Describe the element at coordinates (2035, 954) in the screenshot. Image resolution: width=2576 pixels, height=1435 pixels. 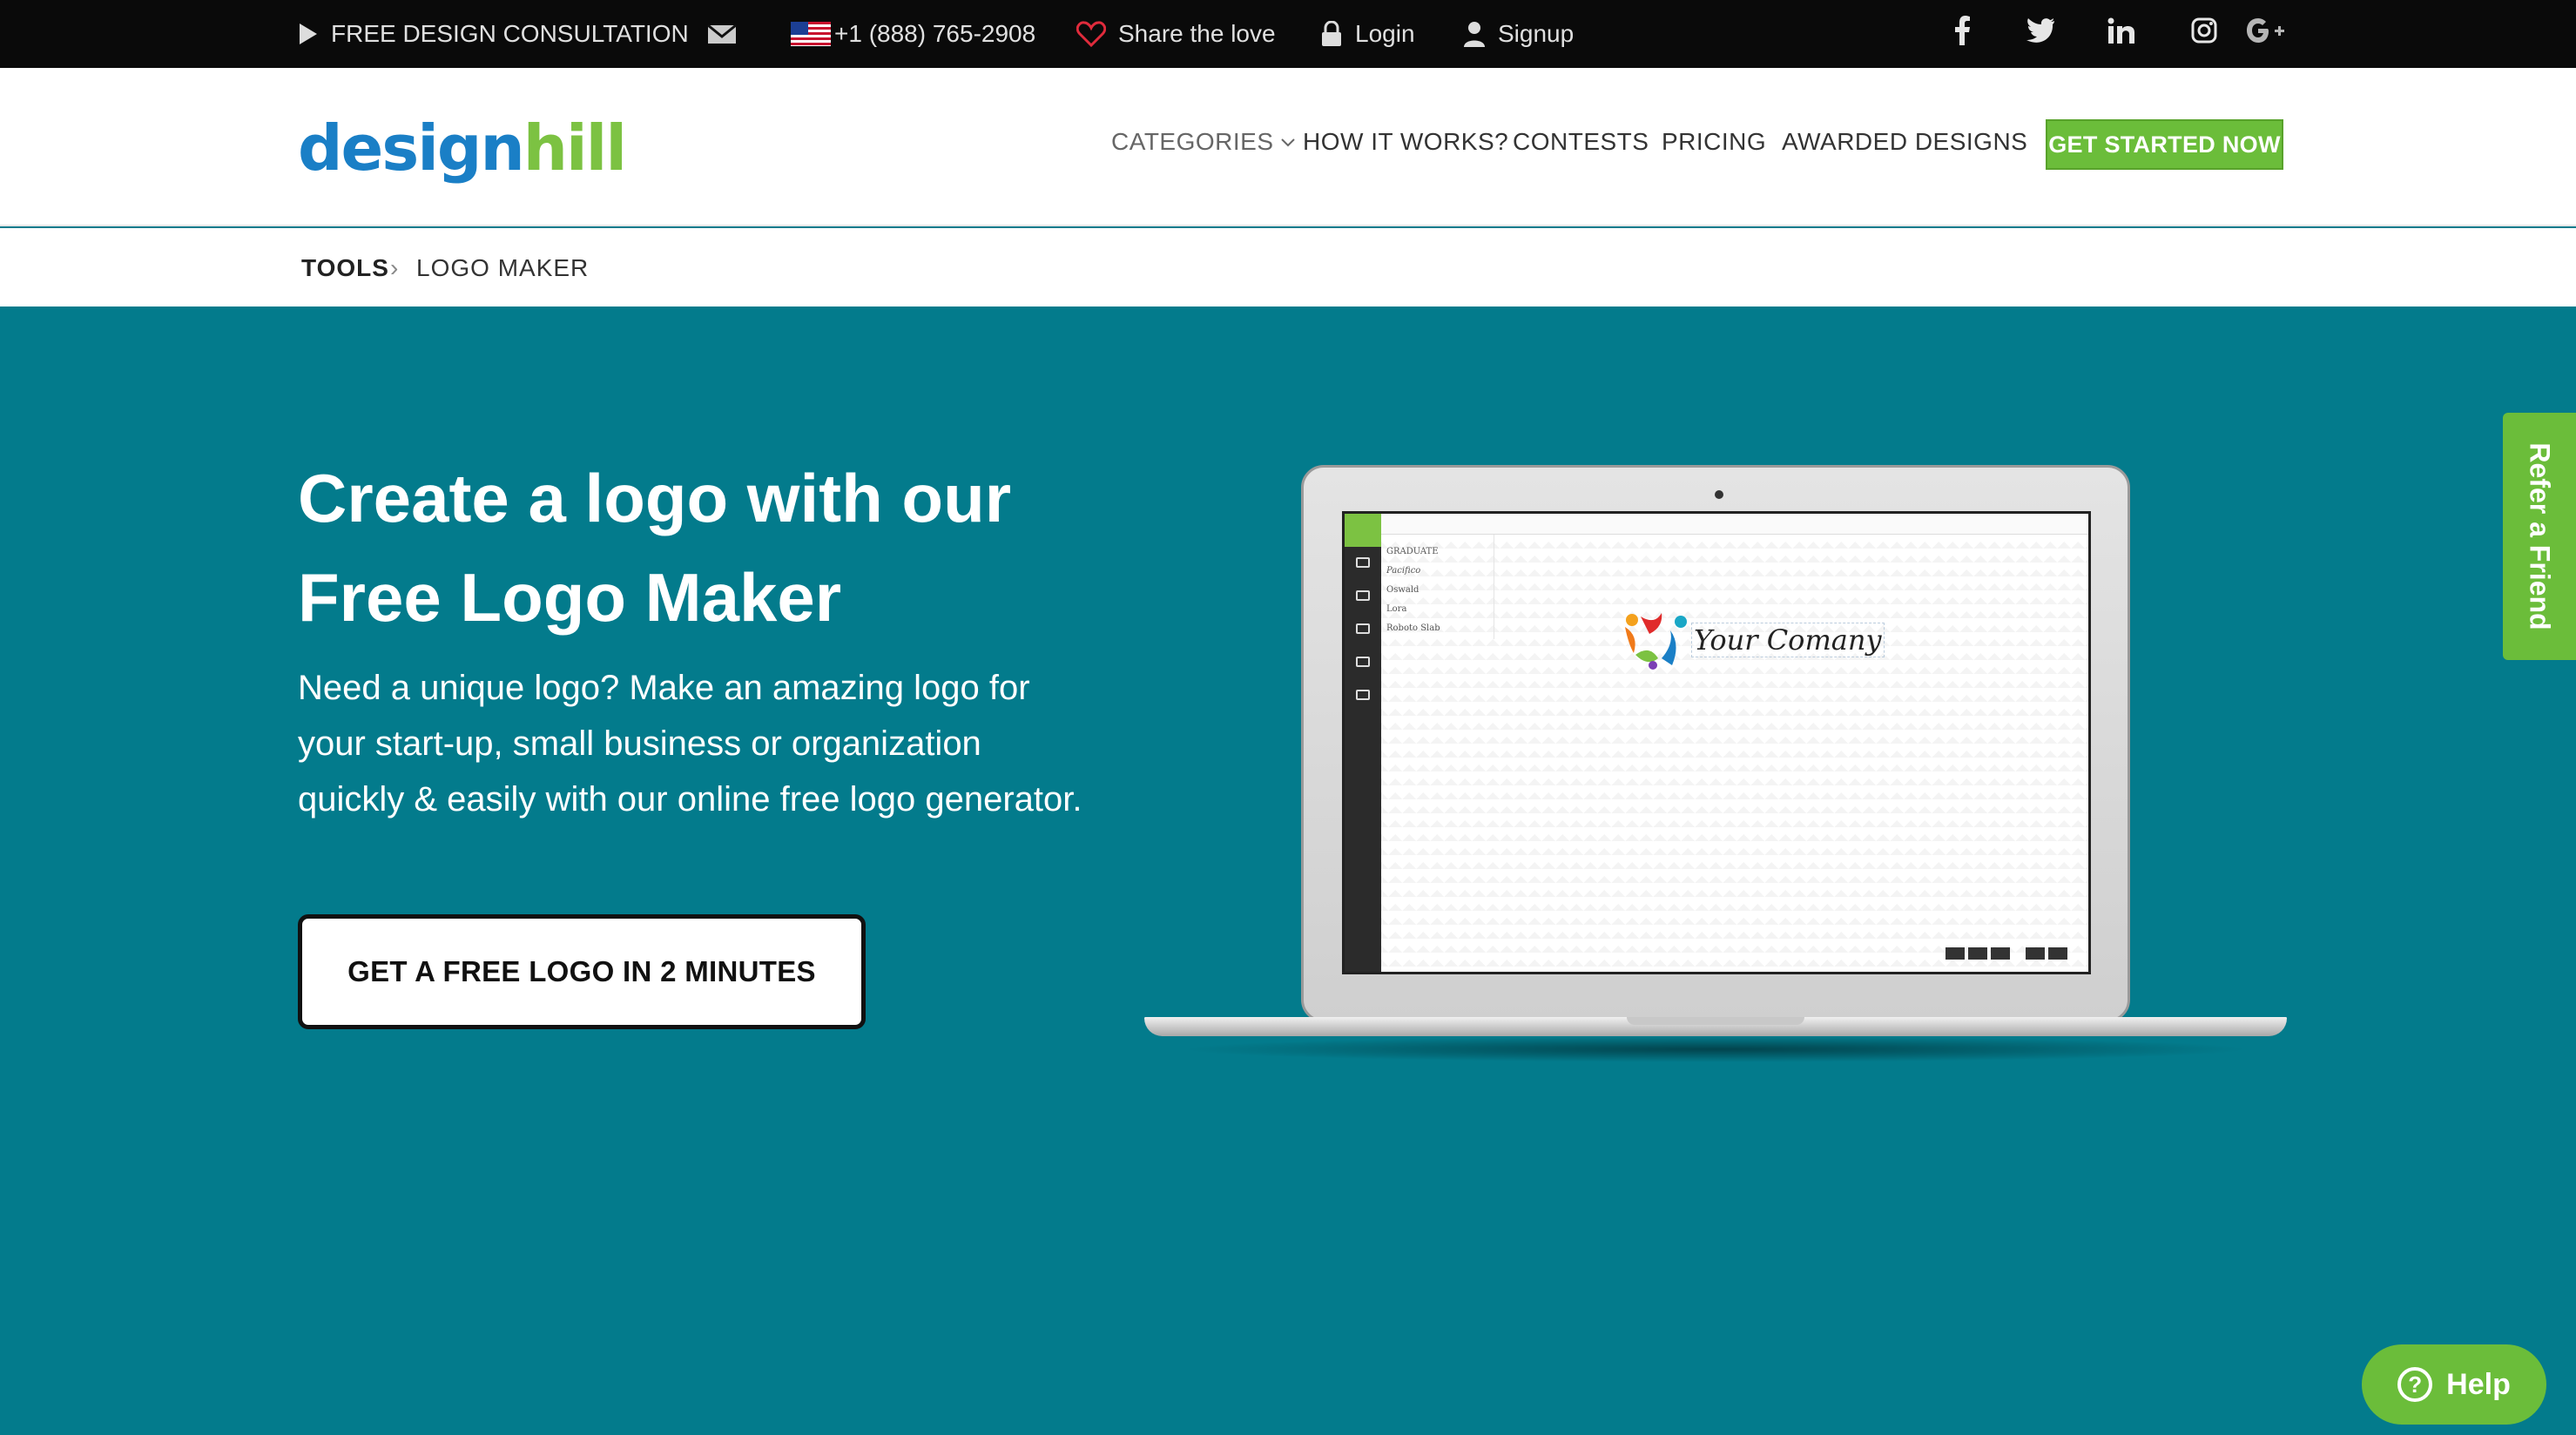
I see `mock-keyboard-icon` at that location.